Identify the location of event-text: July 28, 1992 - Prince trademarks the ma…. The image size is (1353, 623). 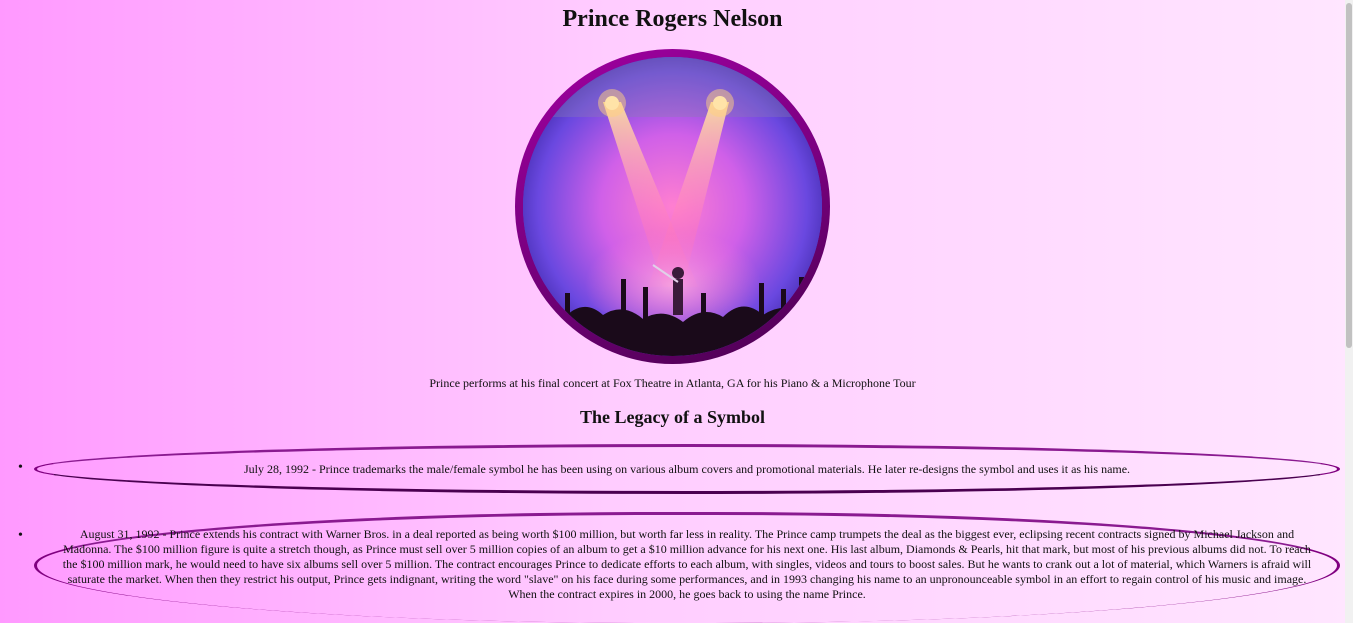
(687, 468).